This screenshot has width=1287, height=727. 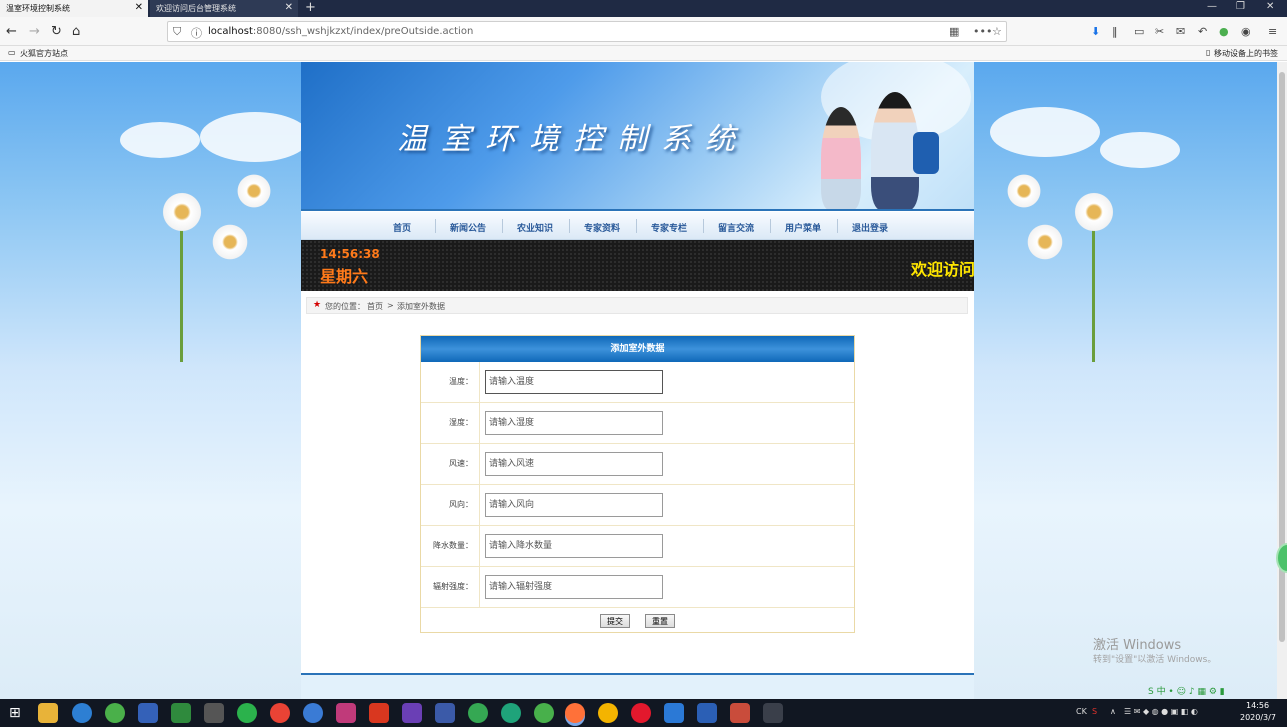 What do you see at coordinates (1139, 31) in the screenshot?
I see `sidebar-icon: ▭` at bounding box center [1139, 31].